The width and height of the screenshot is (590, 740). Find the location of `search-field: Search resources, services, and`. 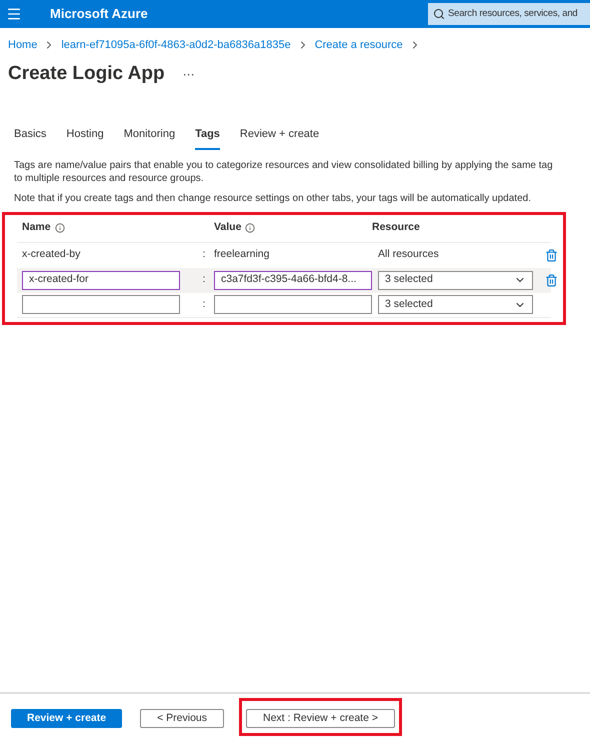

search-field: Search resources, services, and is located at coordinates (509, 14).